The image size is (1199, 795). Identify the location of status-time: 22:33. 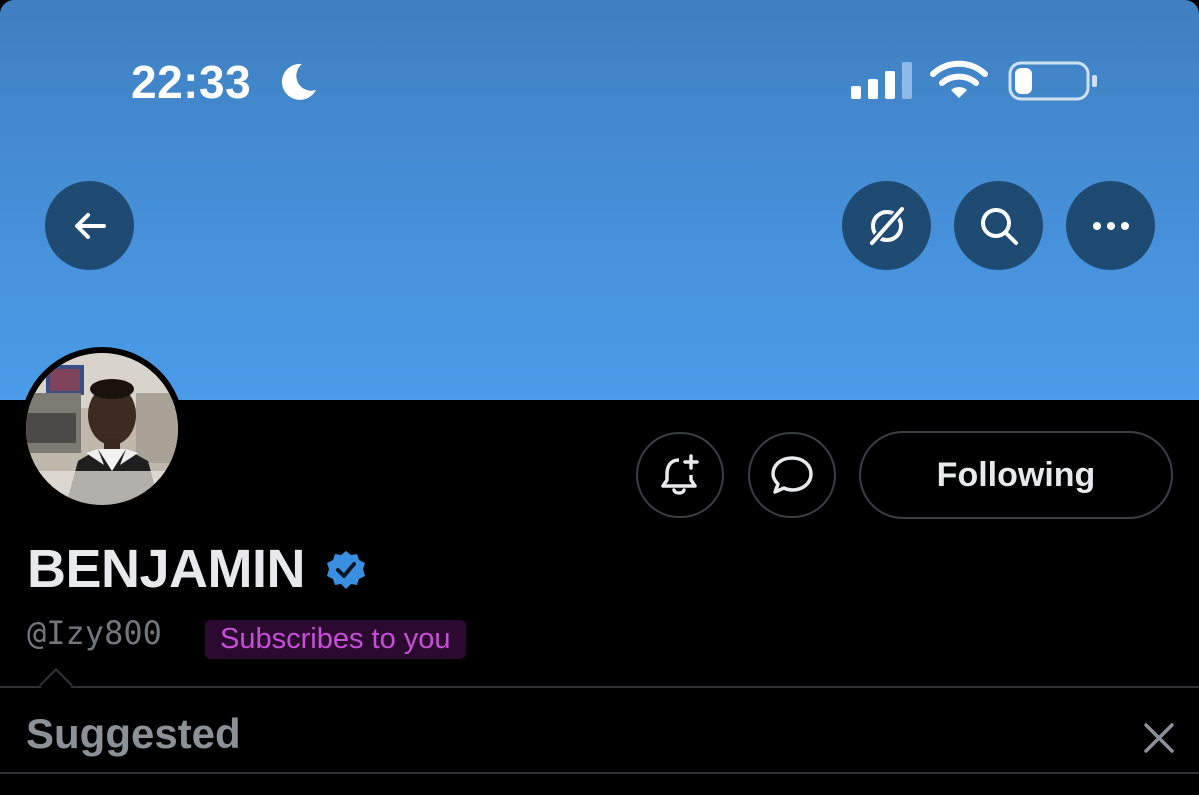
(191, 82).